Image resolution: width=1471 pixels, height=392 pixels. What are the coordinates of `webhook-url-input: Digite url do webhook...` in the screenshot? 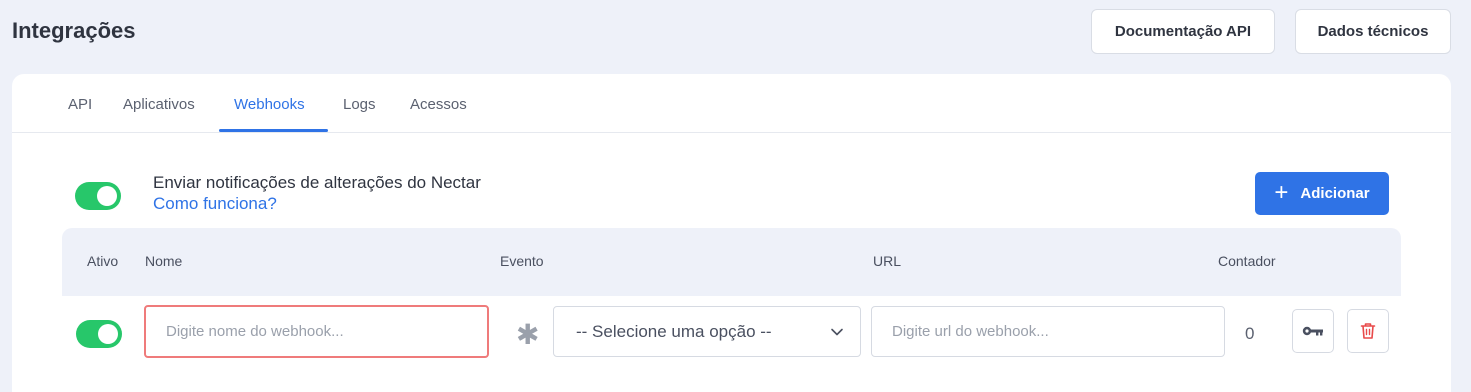 It's located at (1048, 331).